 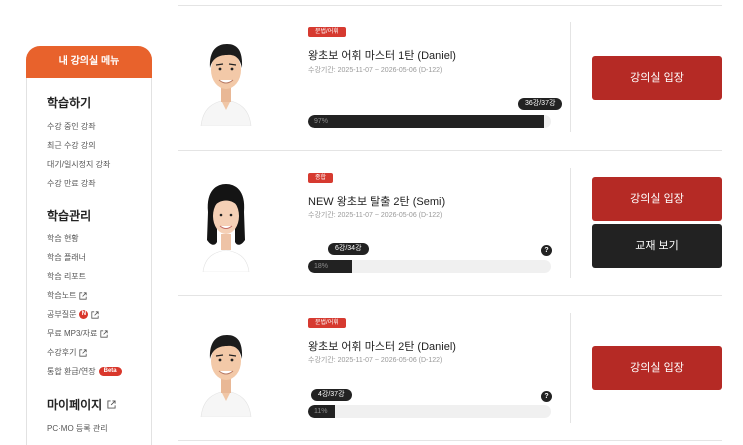 I want to click on progress-percent: 18%, so click(x=321, y=266).